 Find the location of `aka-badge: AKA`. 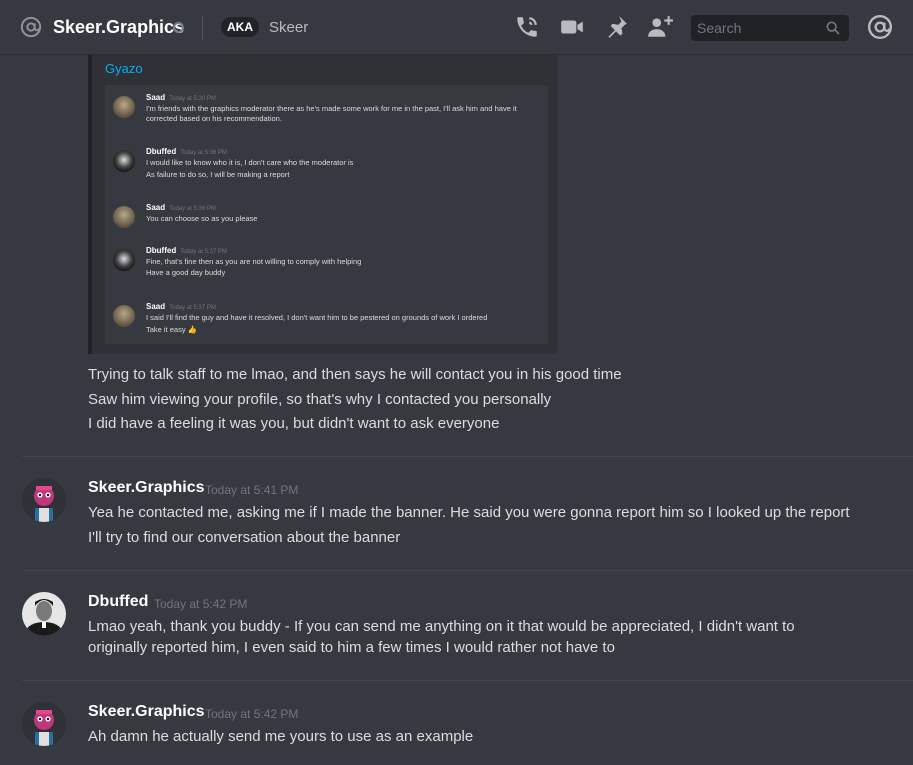

aka-badge: AKA is located at coordinates (240, 27).